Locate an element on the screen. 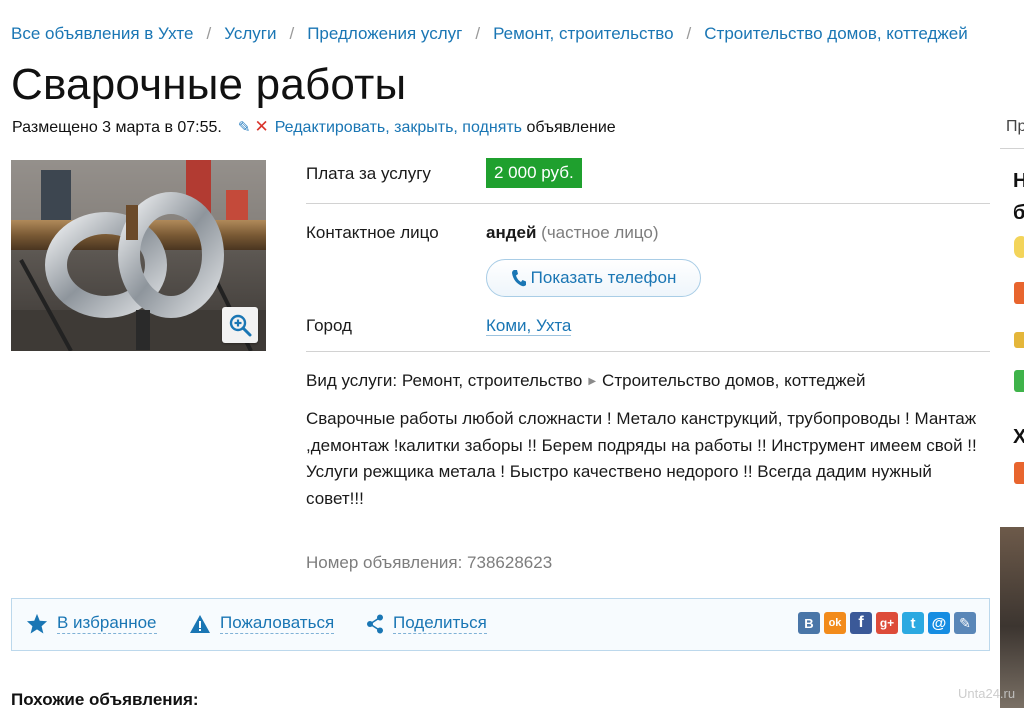 The image size is (1024, 708). price-badge: 2 000 руб. is located at coordinates (534, 173).